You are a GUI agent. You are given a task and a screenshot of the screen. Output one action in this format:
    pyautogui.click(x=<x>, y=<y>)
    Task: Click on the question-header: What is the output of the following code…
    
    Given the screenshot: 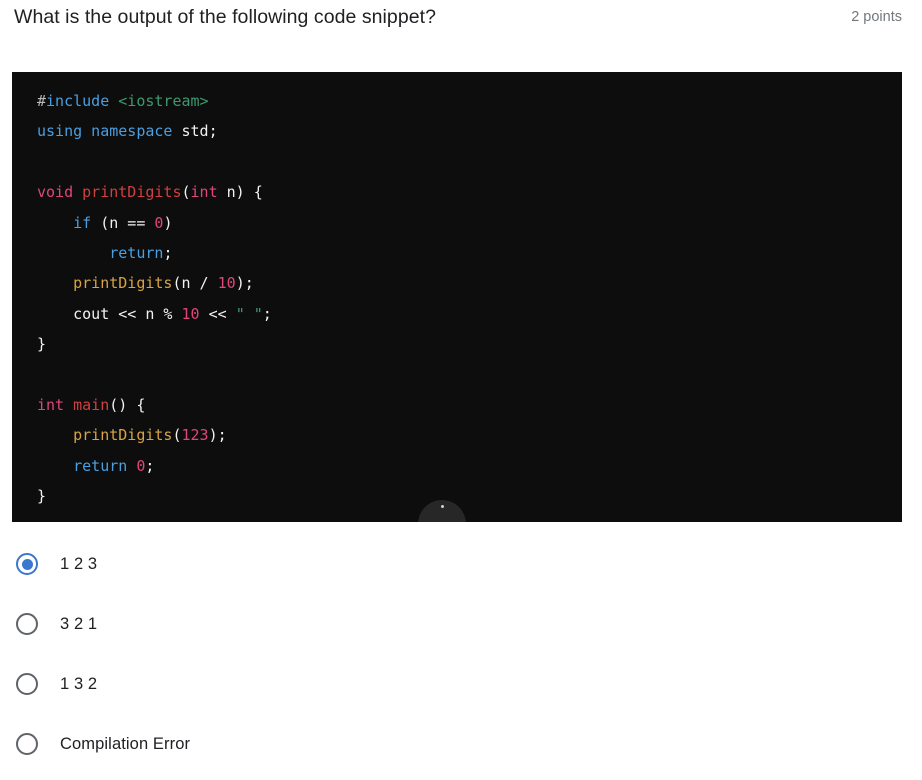 What is the action you would take?
    pyautogui.click(x=461, y=23)
    